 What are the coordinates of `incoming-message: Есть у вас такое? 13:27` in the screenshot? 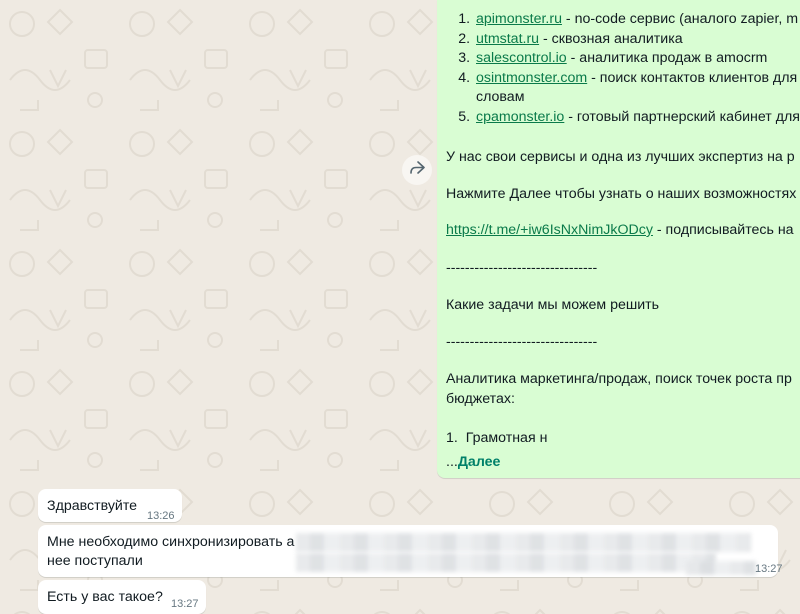 It's located at (122, 597).